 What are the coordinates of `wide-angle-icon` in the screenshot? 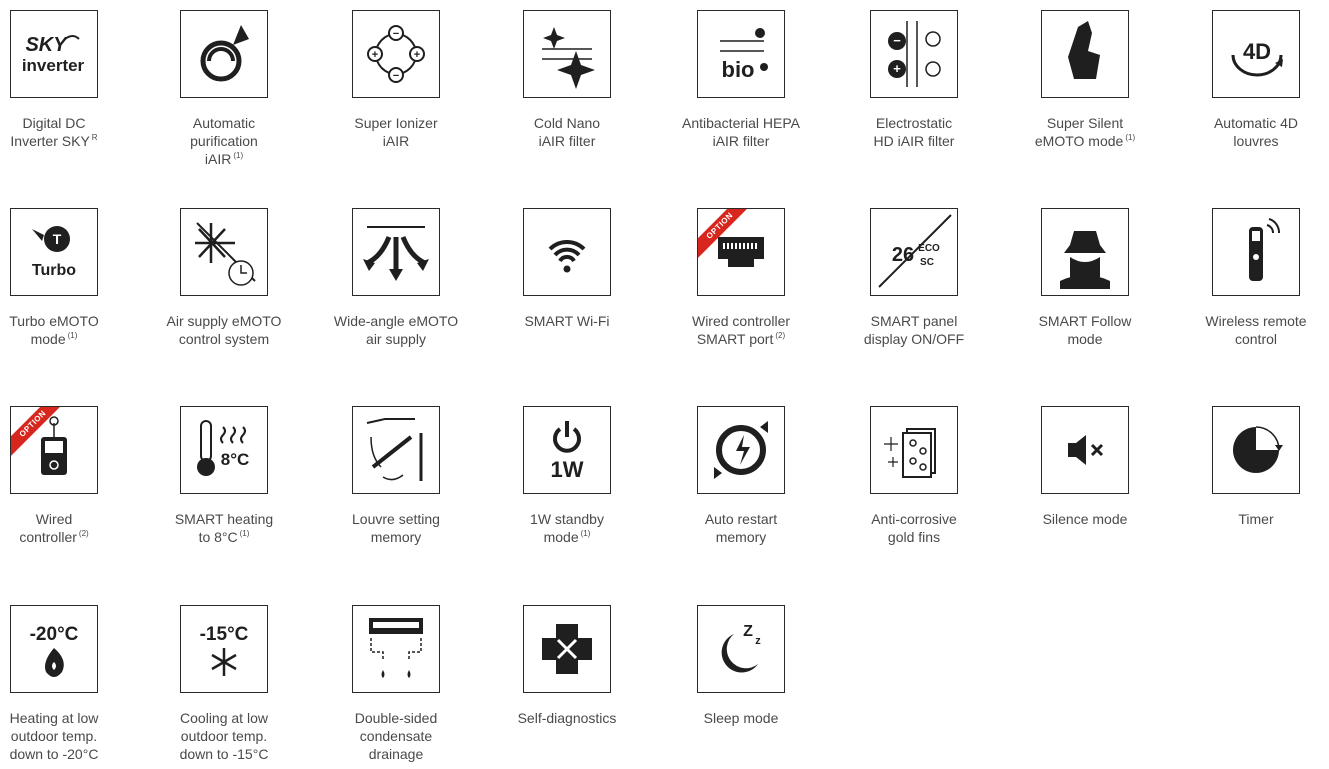 It's located at (396, 253).